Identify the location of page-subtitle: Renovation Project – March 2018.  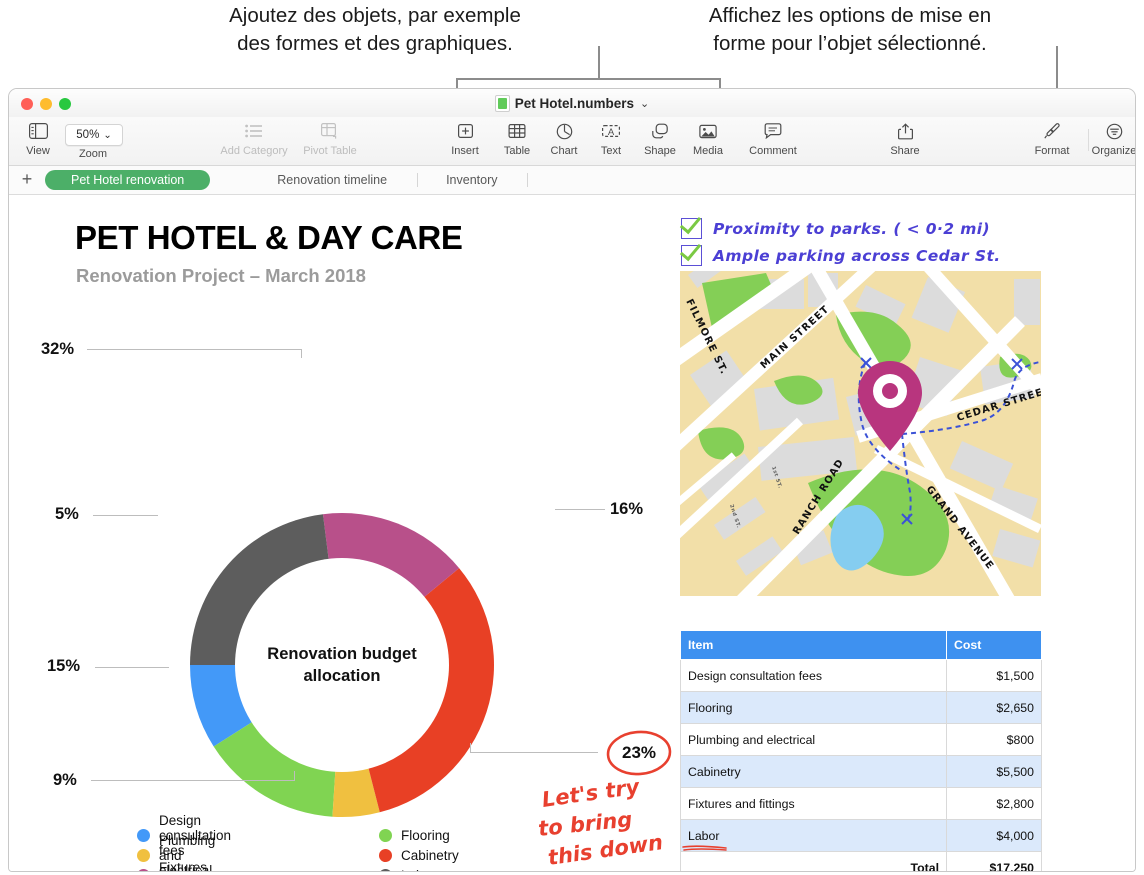
(221, 275).